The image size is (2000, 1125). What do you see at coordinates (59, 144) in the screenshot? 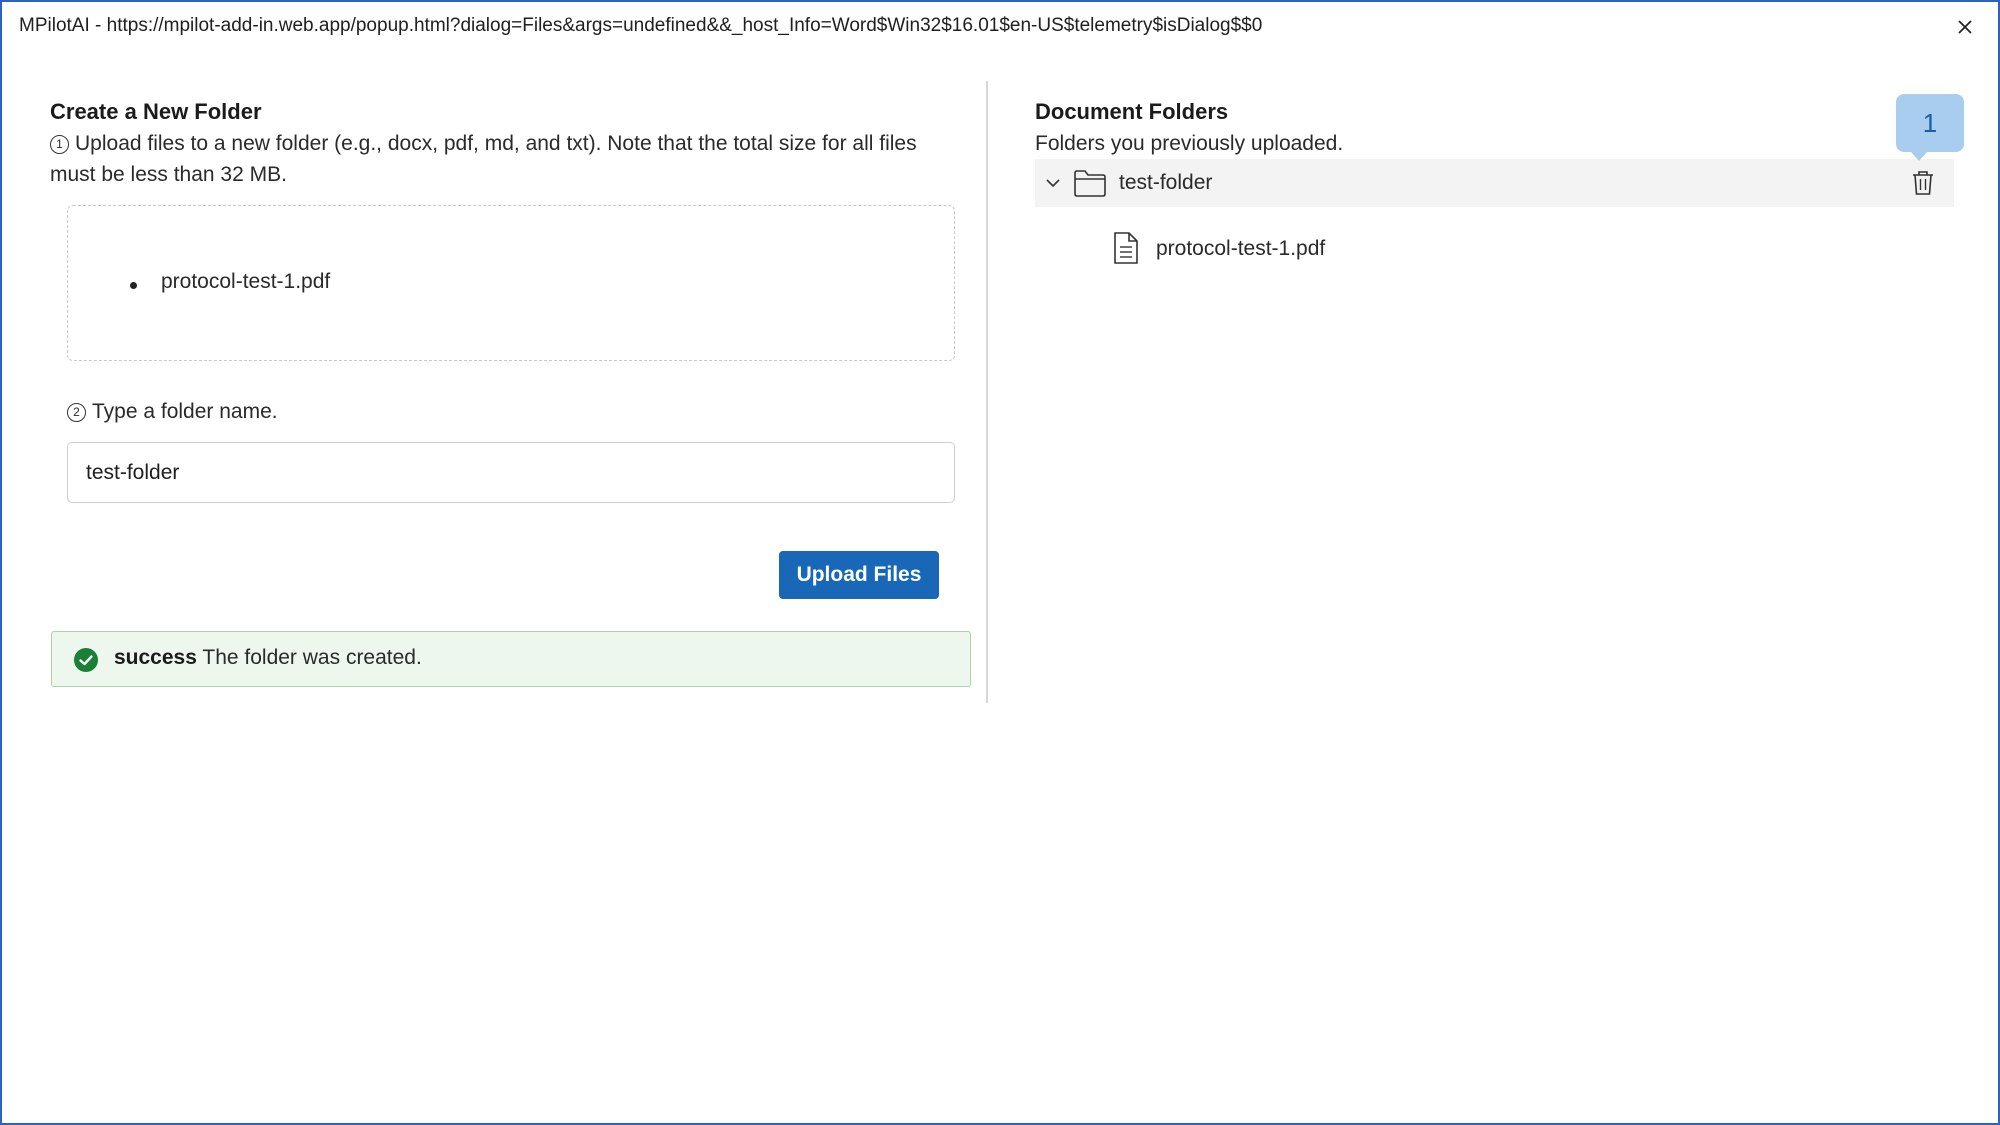
I see `step-1-marker: 1` at bounding box center [59, 144].